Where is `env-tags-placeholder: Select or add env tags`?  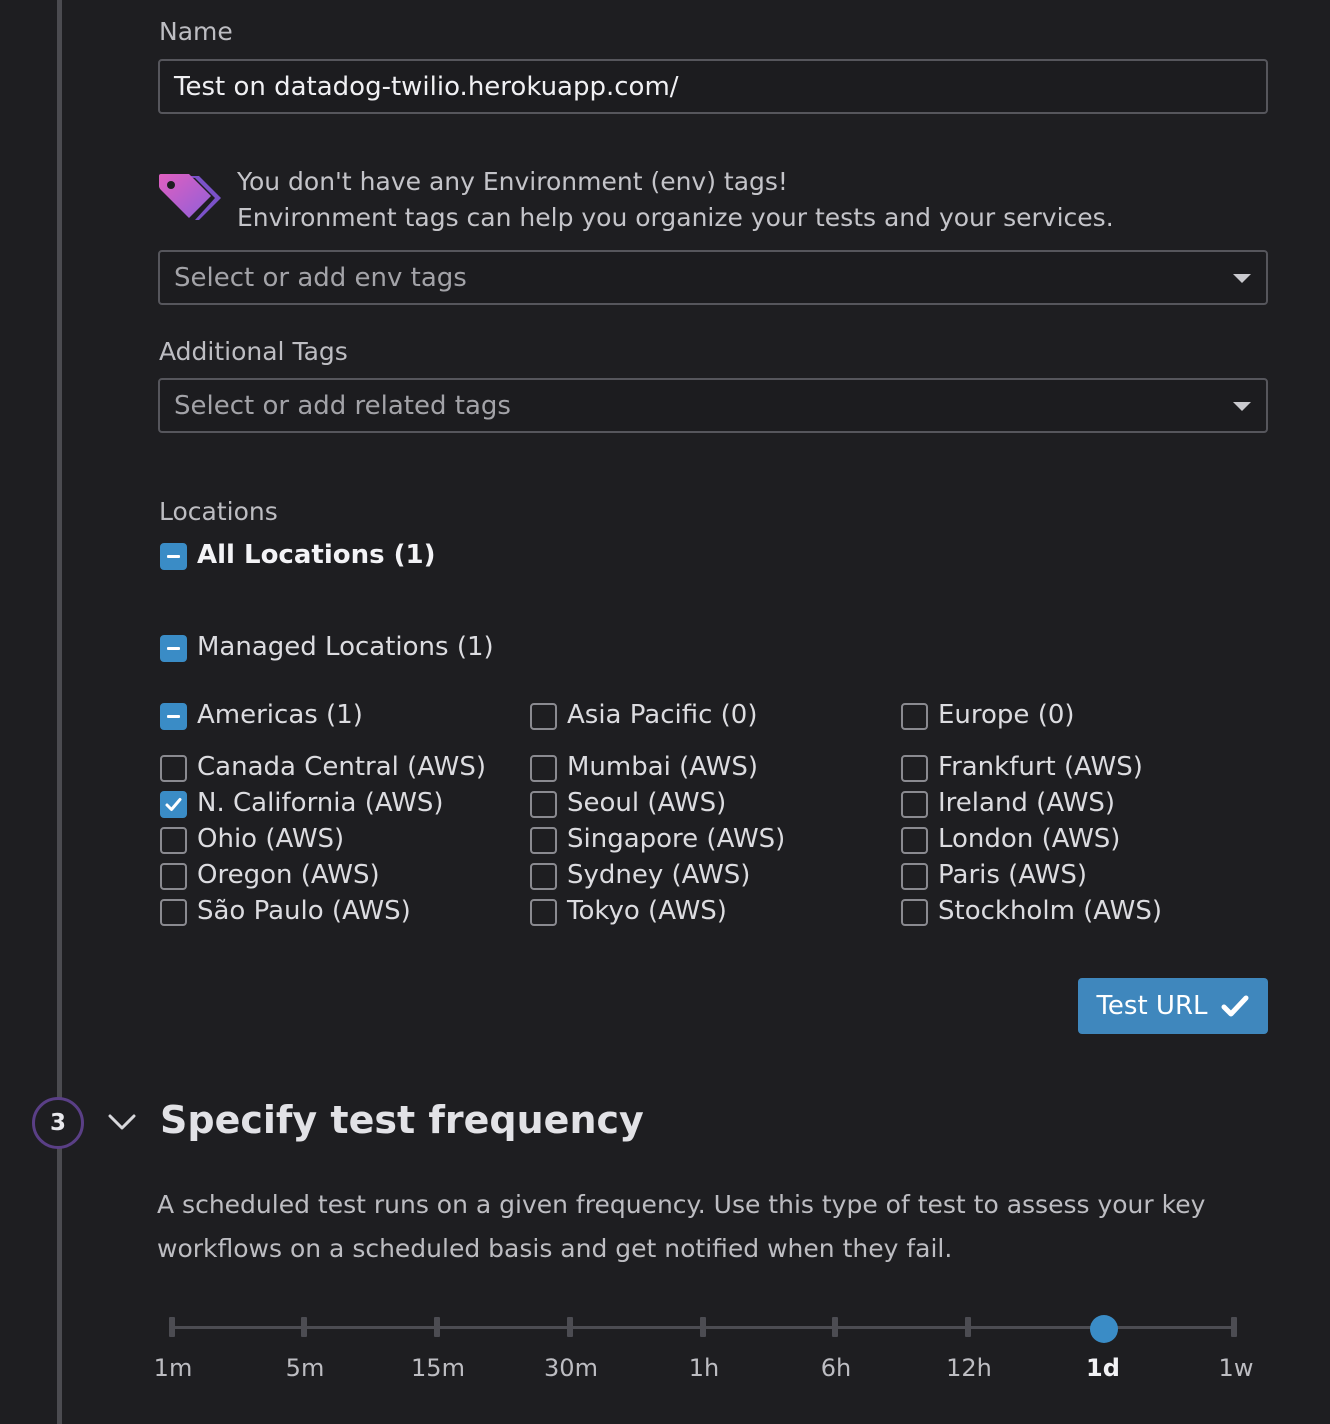
env-tags-placeholder: Select or add env tags is located at coordinates (320, 277).